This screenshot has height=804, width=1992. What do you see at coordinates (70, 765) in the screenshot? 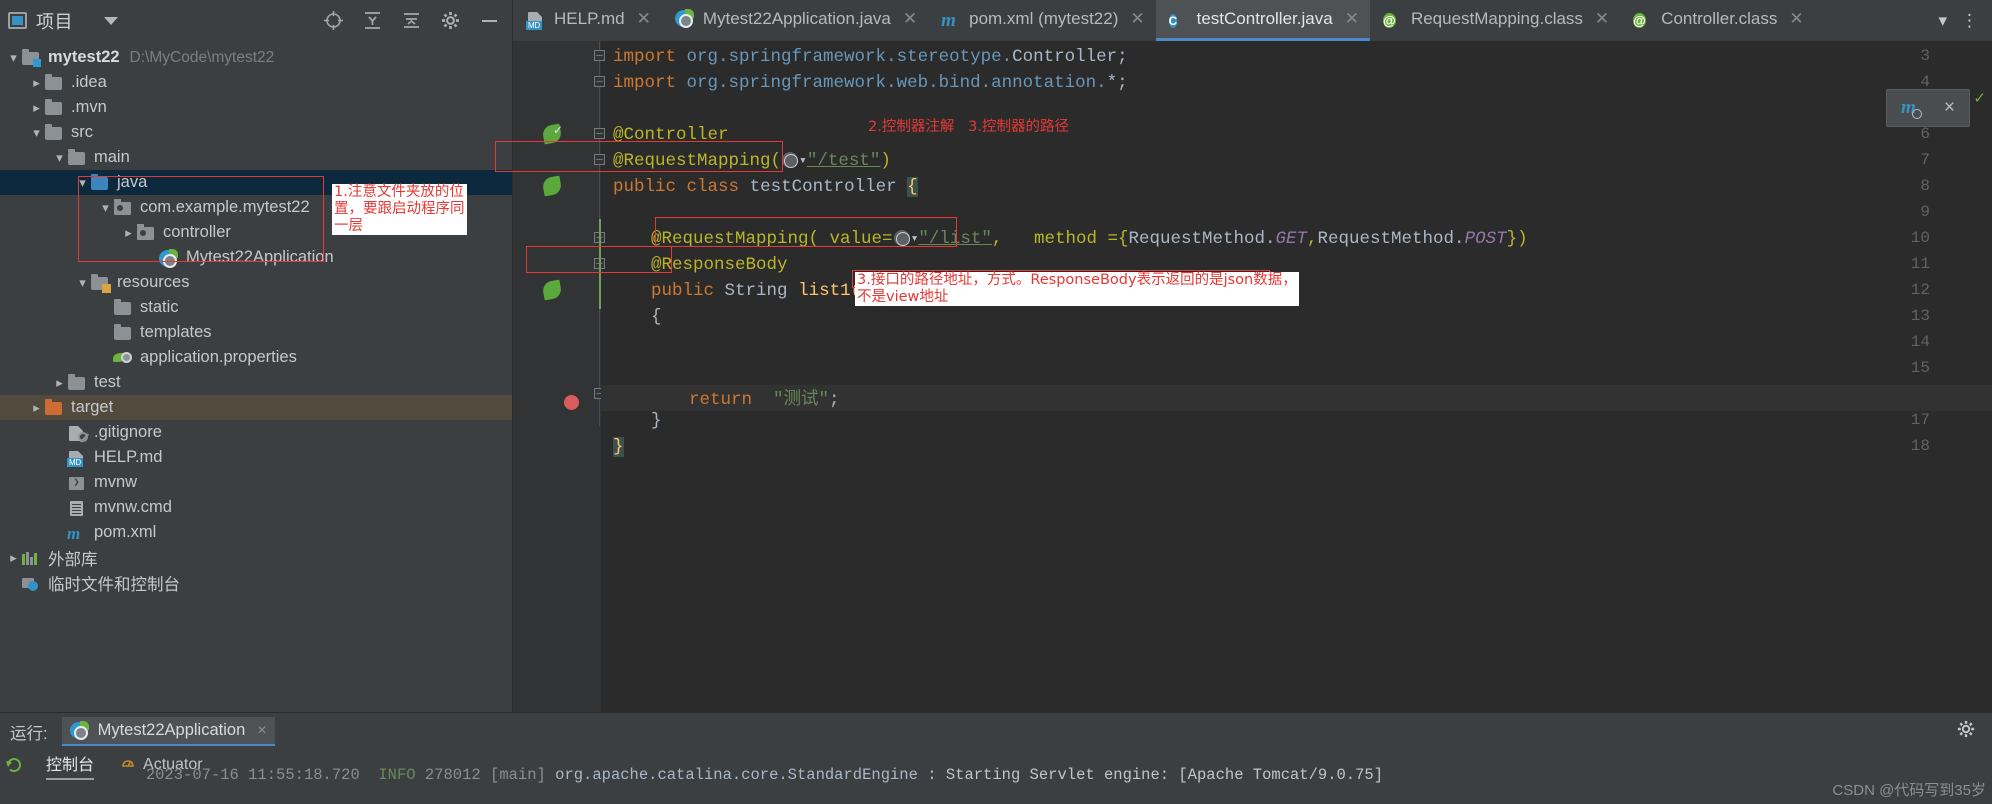
I see `tab-console: 控制台` at bounding box center [70, 765].